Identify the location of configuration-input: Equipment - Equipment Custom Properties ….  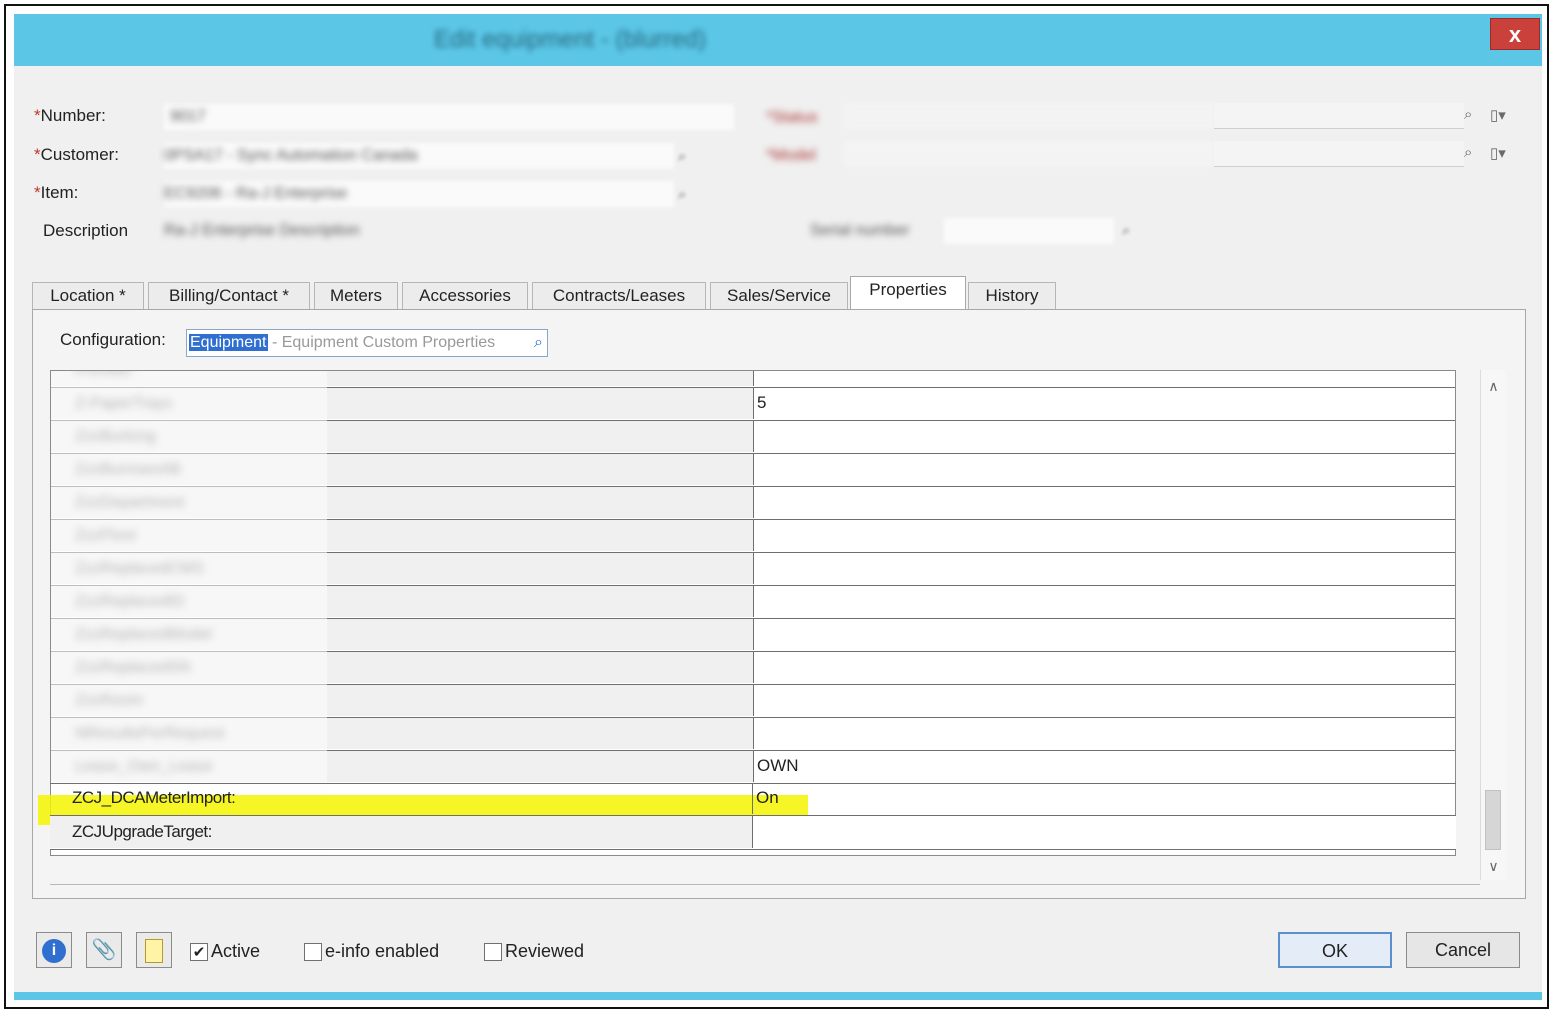
(367, 343).